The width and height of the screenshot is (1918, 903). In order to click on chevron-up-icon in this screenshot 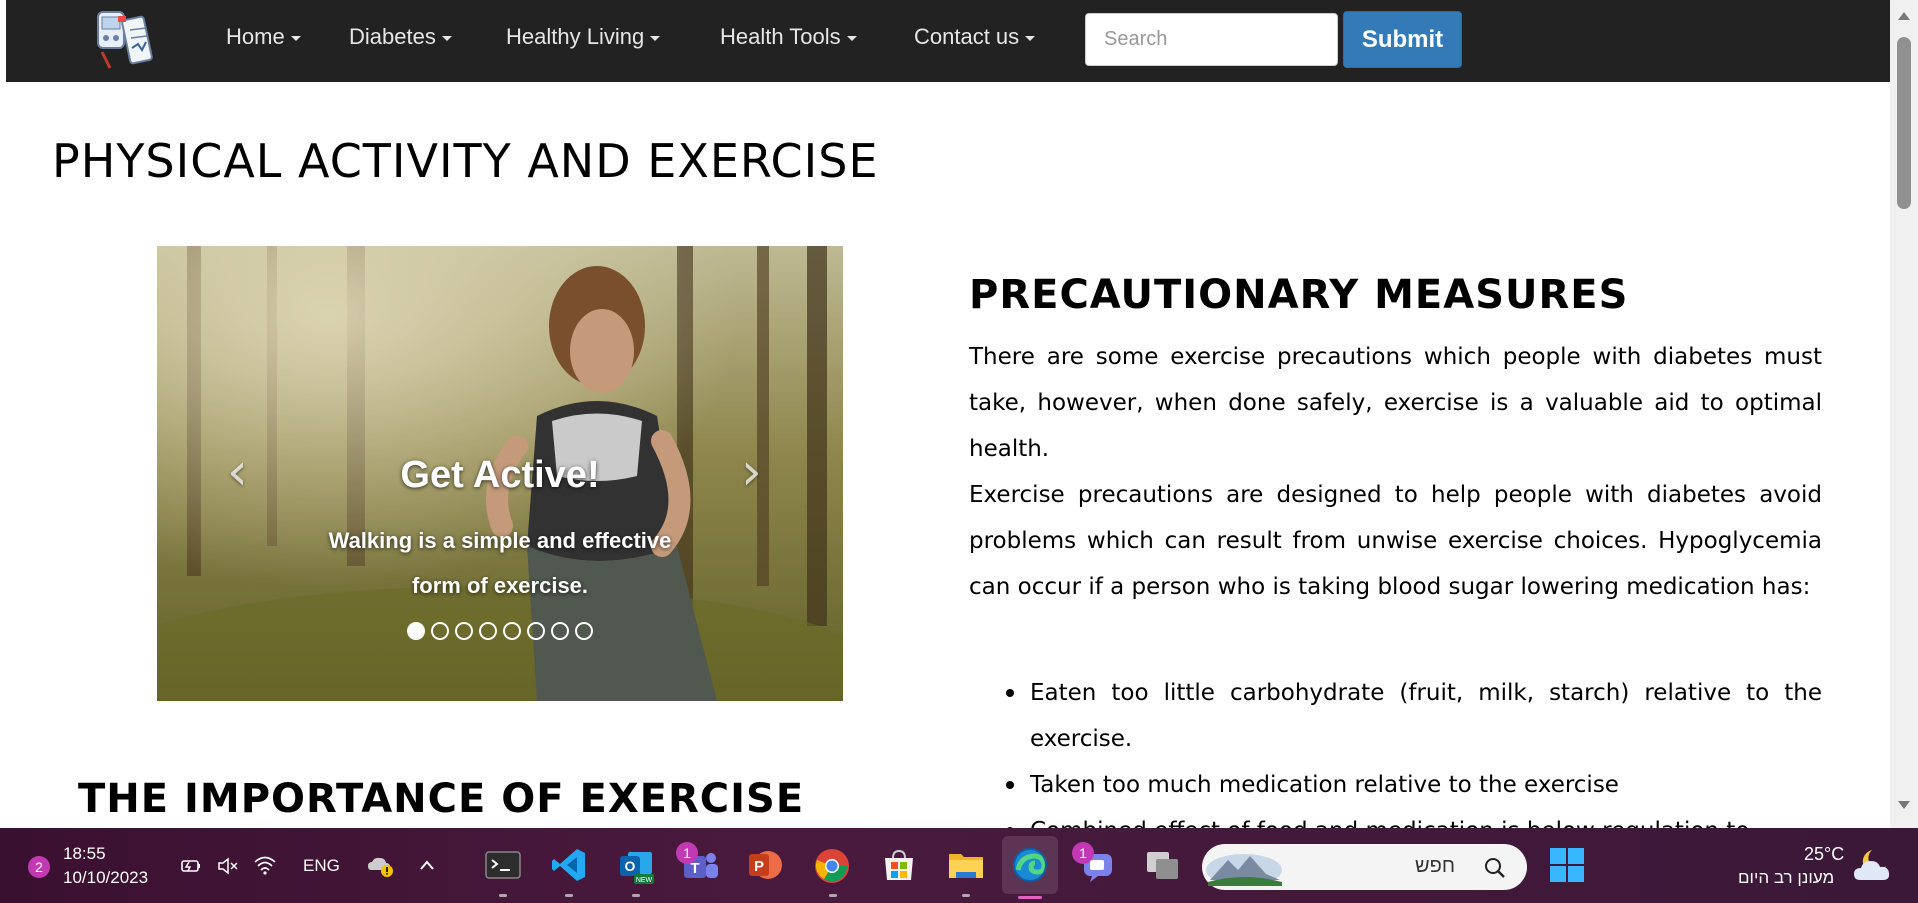, I will do `click(427, 865)`.